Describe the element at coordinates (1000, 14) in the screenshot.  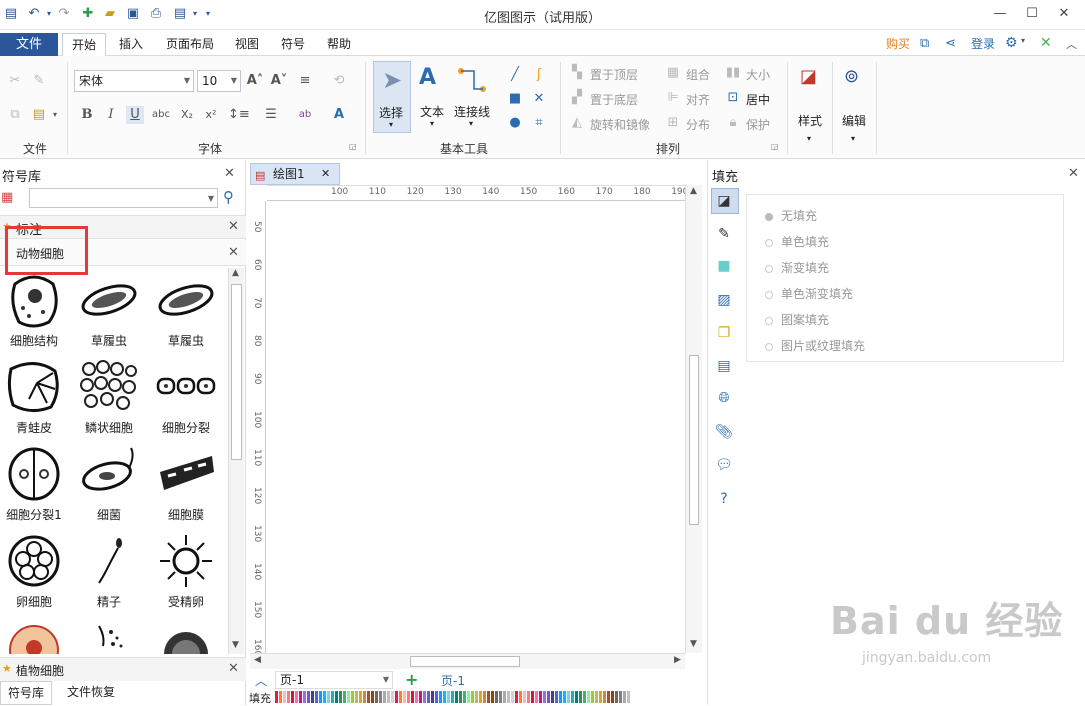
I see `minimize-icon: —` at that location.